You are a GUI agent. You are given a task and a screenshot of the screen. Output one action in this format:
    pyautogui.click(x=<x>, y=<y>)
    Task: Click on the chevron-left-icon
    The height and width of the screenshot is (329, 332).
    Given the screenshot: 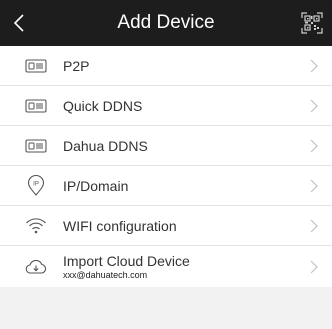 What is the action you would take?
    pyautogui.click(x=19, y=23)
    